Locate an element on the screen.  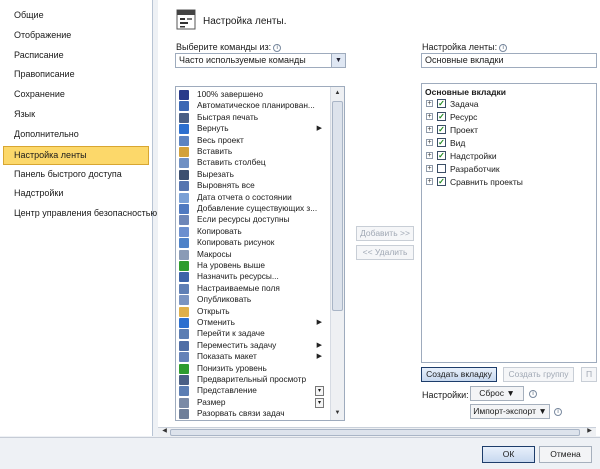
command-item: Перейти к задаче is located at coordinates (252, 334).